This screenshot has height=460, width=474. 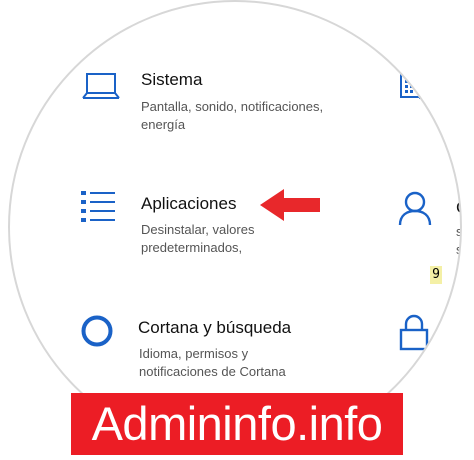 I want to click on tile-title: Sistema, so click(x=172, y=79).